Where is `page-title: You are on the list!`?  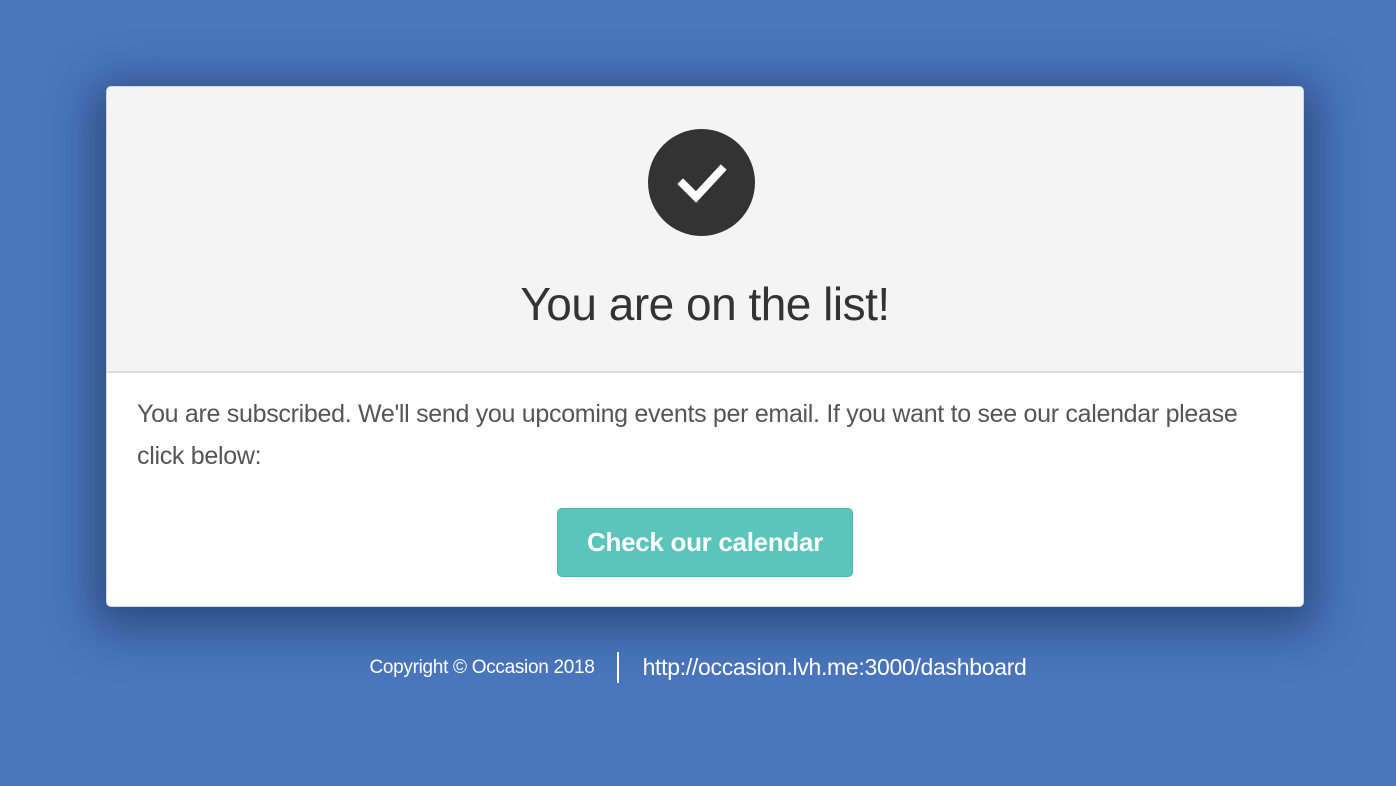 page-title: You are on the list! is located at coordinates (705, 304).